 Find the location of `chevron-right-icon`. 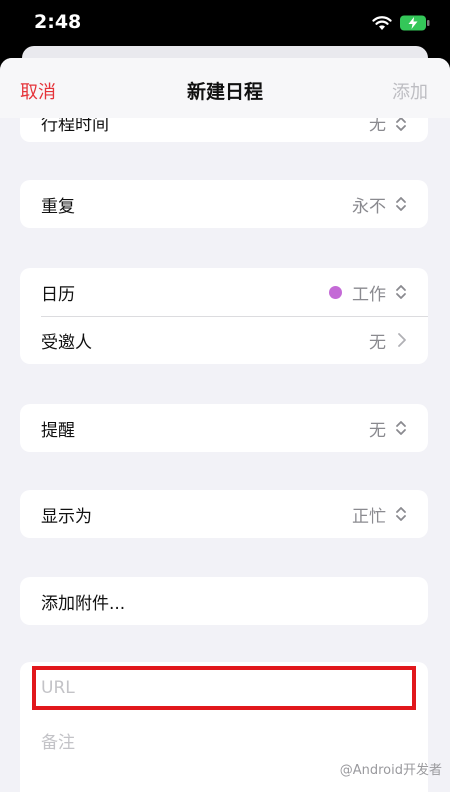

chevron-right-icon is located at coordinates (402, 340).